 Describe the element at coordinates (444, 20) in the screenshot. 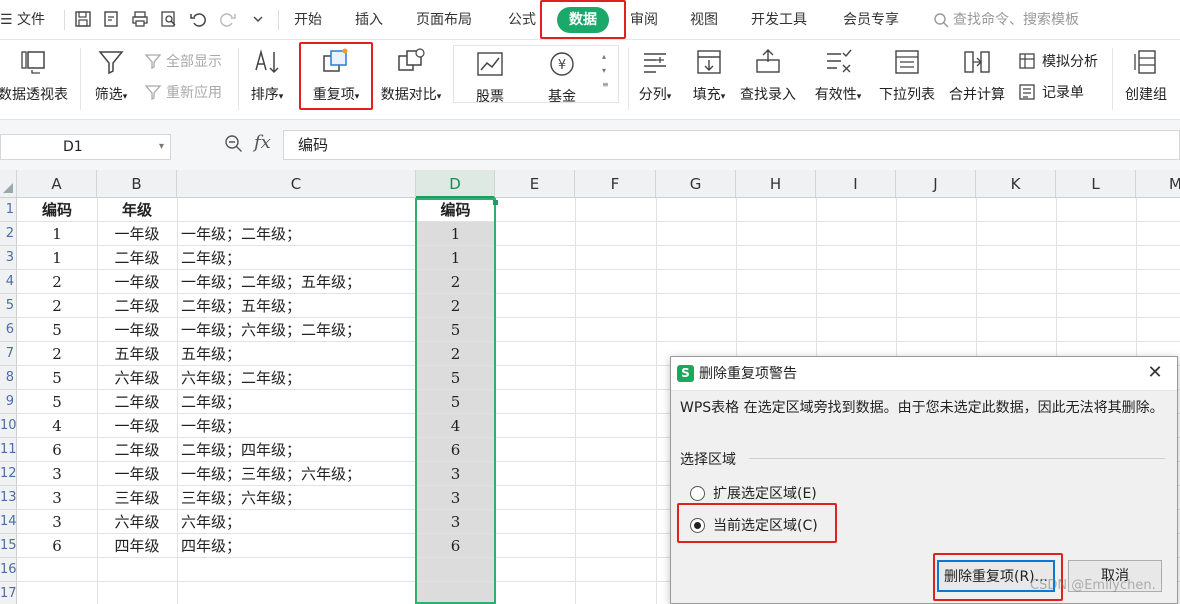

I see `tab-page-layout: 页面布局` at that location.